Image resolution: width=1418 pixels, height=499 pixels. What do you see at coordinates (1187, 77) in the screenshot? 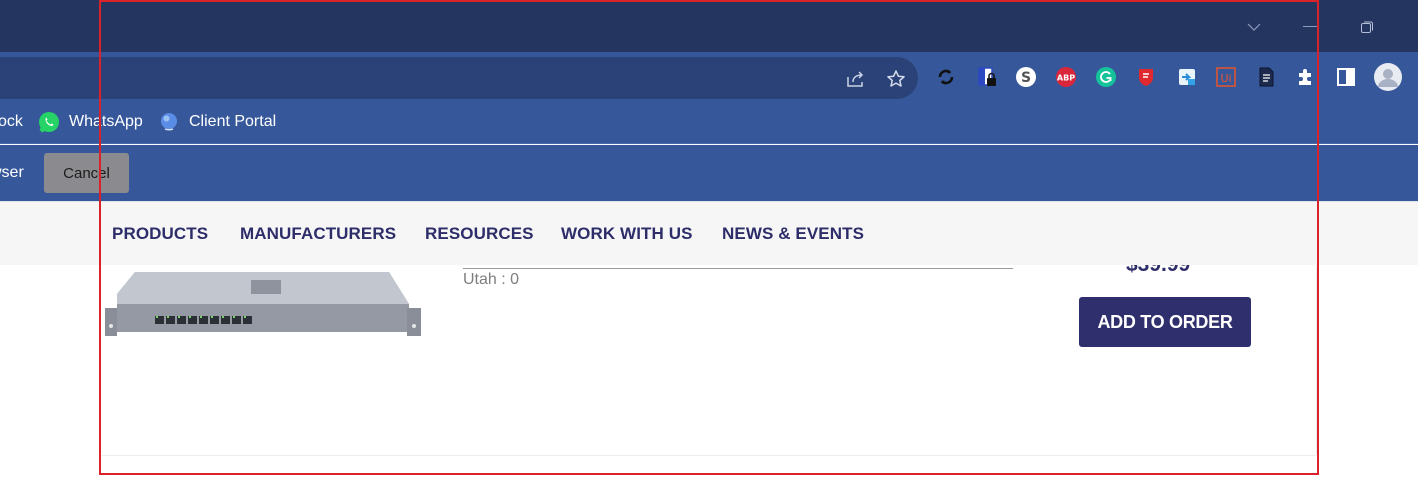
I see `screen-capture-icon` at bounding box center [1187, 77].